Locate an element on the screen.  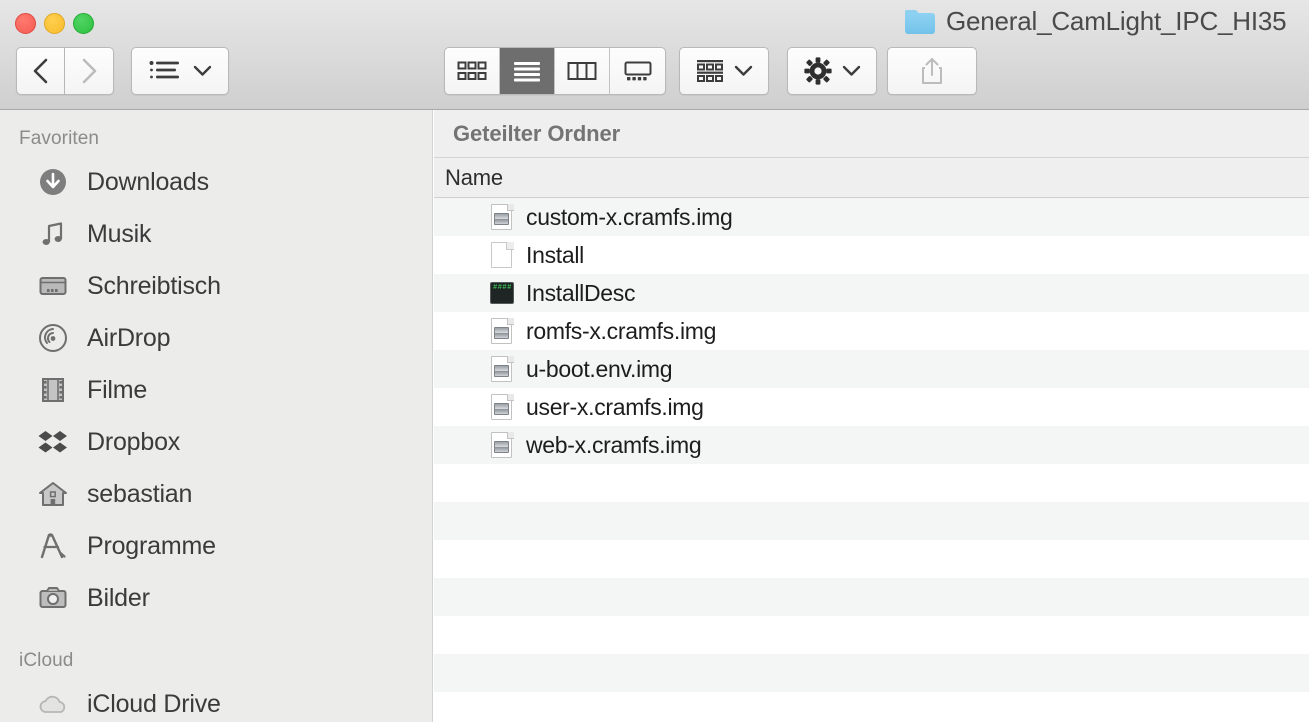
file-name: Install is located at coordinates (555, 254).